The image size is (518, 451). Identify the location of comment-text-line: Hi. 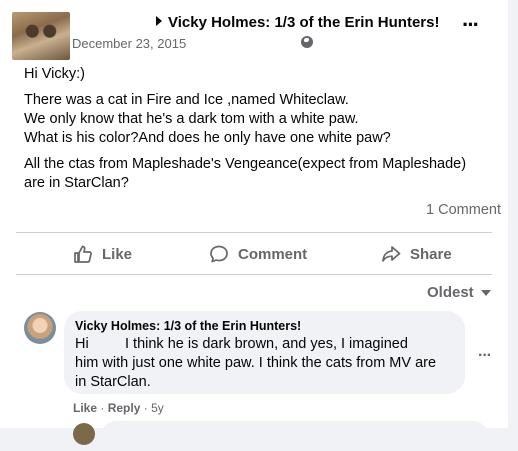
(82, 344).